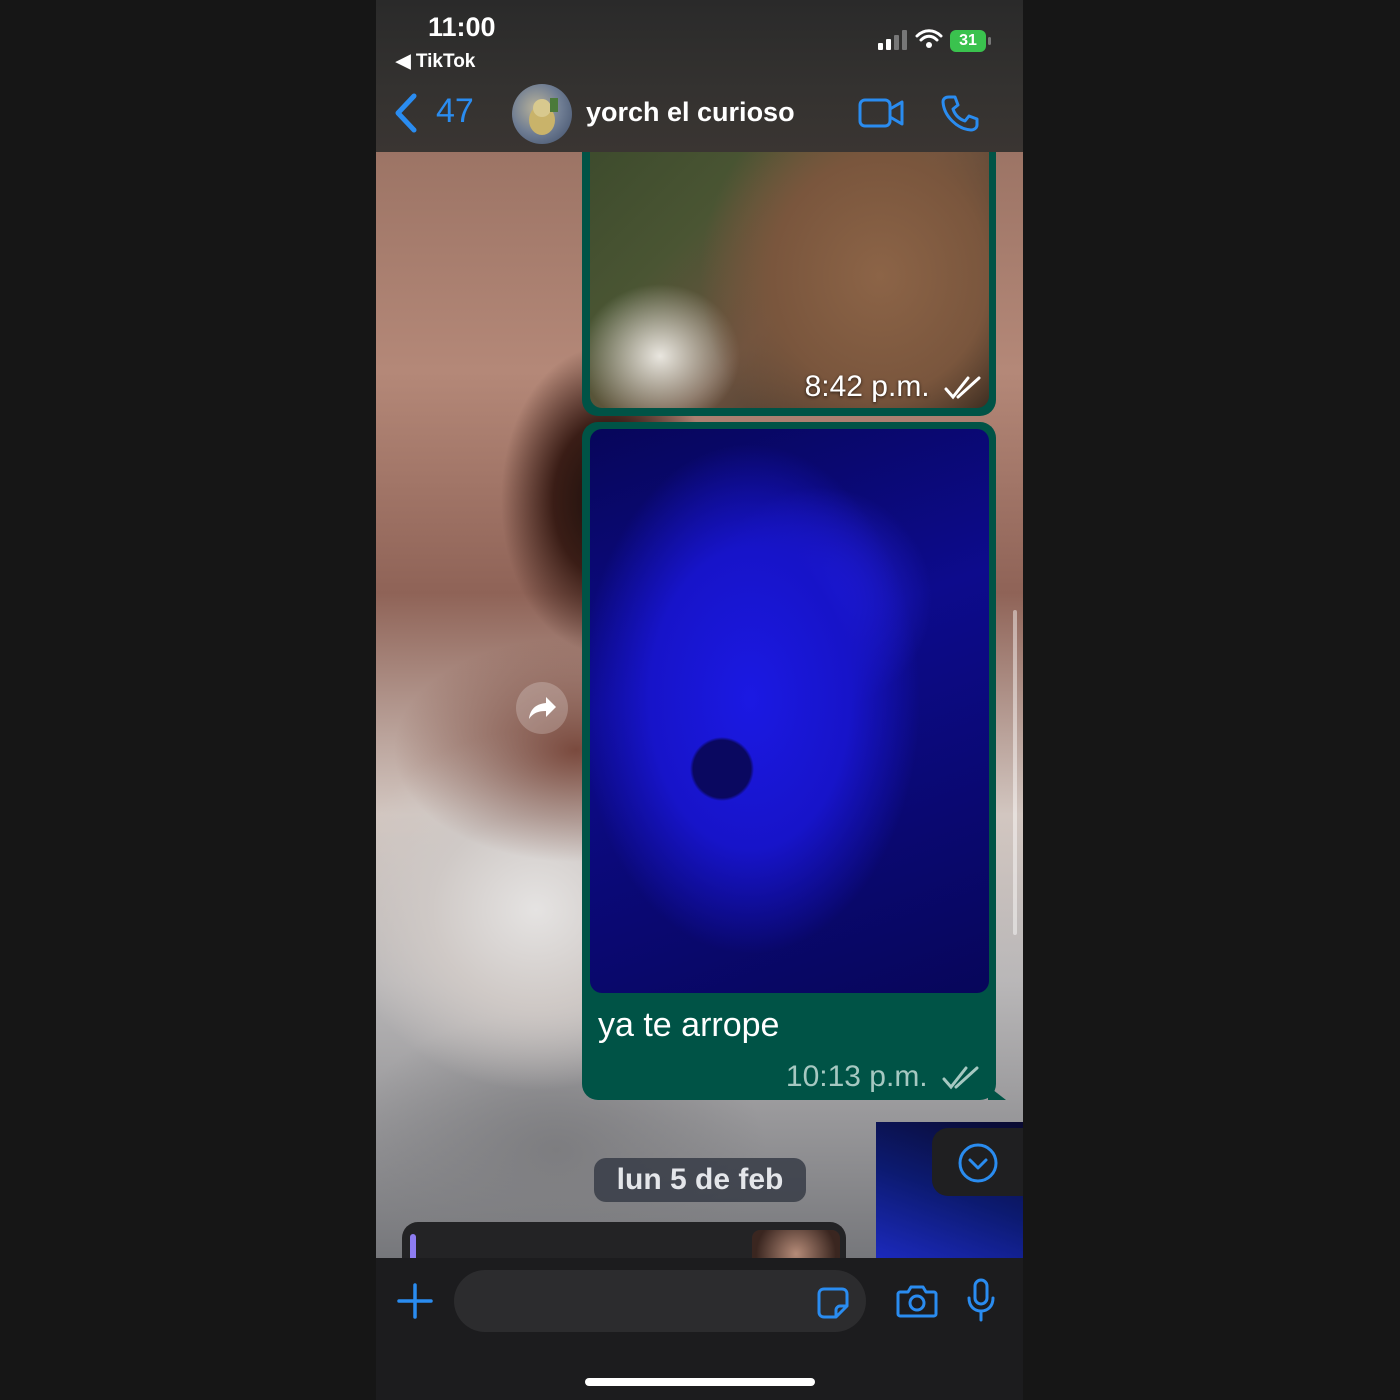  What do you see at coordinates (435, 61) in the screenshot?
I see `back-to-app-link: ◀ TikTok` at bounding box center [435, 61].